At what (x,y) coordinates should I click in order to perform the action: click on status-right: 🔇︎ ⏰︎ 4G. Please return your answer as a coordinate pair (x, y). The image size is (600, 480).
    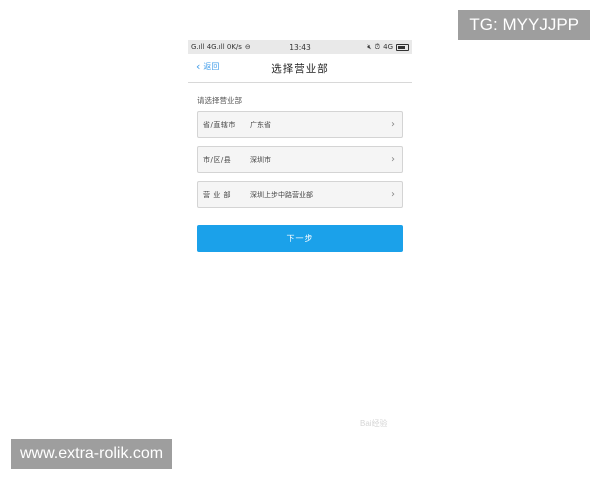
    Looking at the image, I should click on (388, 47).